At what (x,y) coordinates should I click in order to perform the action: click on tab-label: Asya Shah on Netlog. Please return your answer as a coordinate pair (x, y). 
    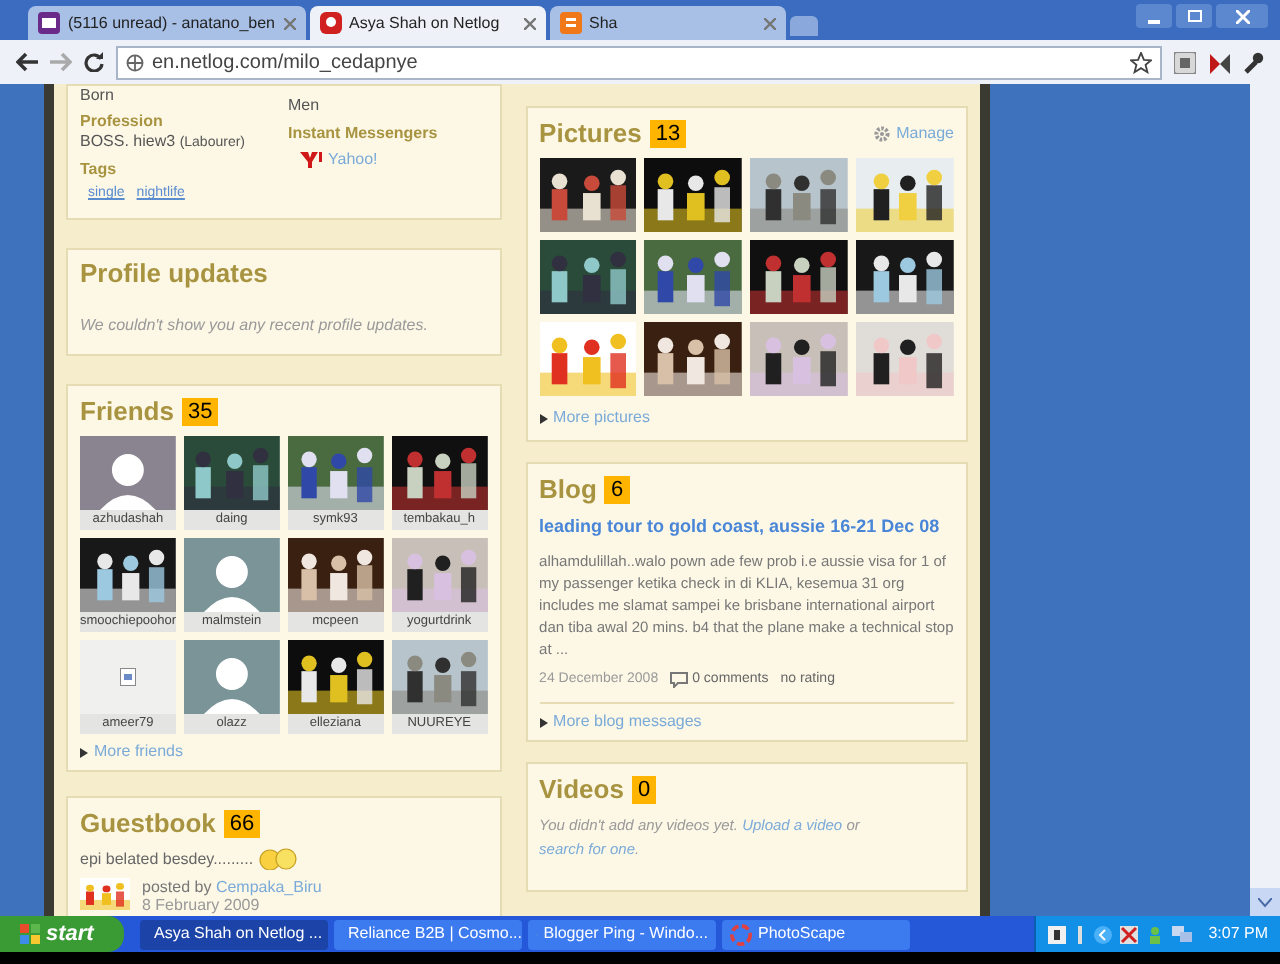
    Looking at the image, I should click on (425, 23).